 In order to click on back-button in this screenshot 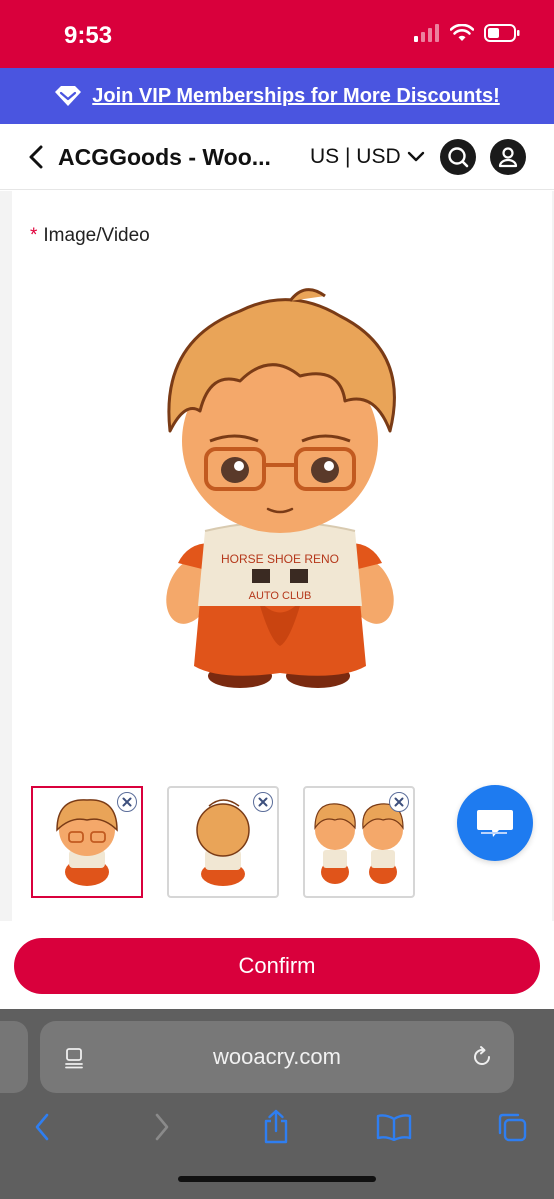, I will do `click(36, 157)`.